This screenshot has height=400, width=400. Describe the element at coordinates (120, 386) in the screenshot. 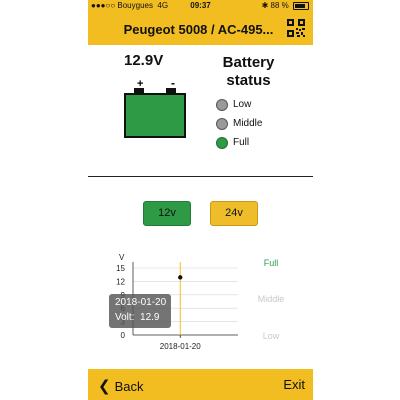

I see `back-button: ❮ Back` at that location.